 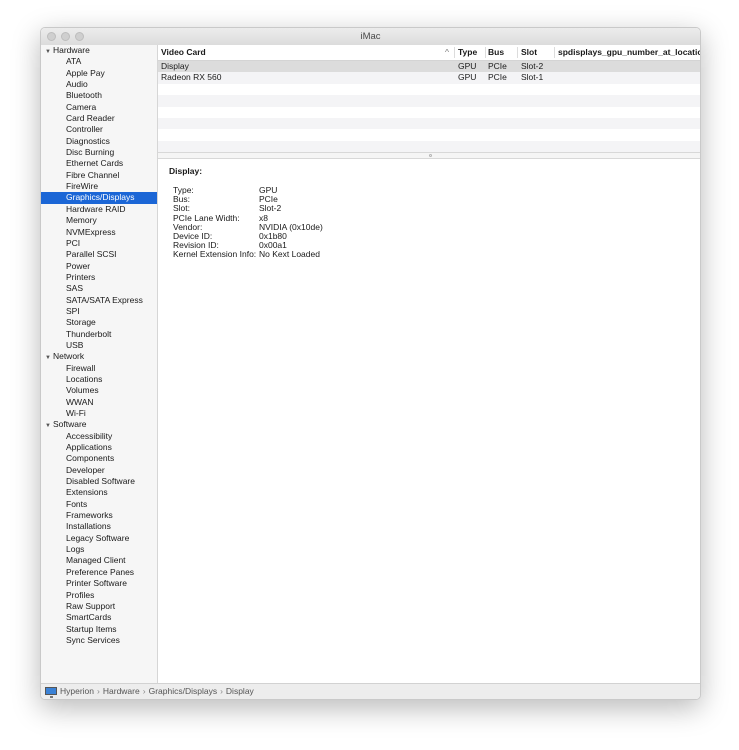 What do you see at coordinates (99, 209) in the screenshot?
I see `sidebar-item-hardware-raid: Hardware RAID` at bounding box center [99, 209].